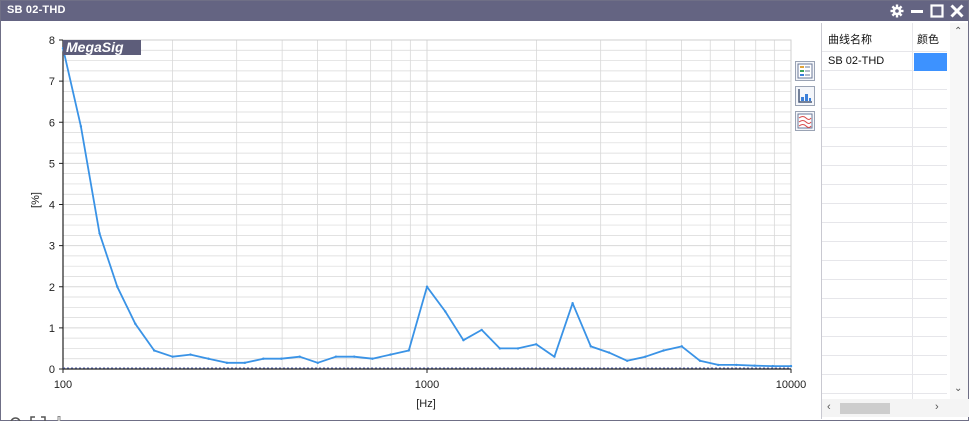 The image size is (969, 421). What do you see at coordinates (59, 418) in the screenshot?
I see `crosshair-icon` at bounding box center [59, 418].